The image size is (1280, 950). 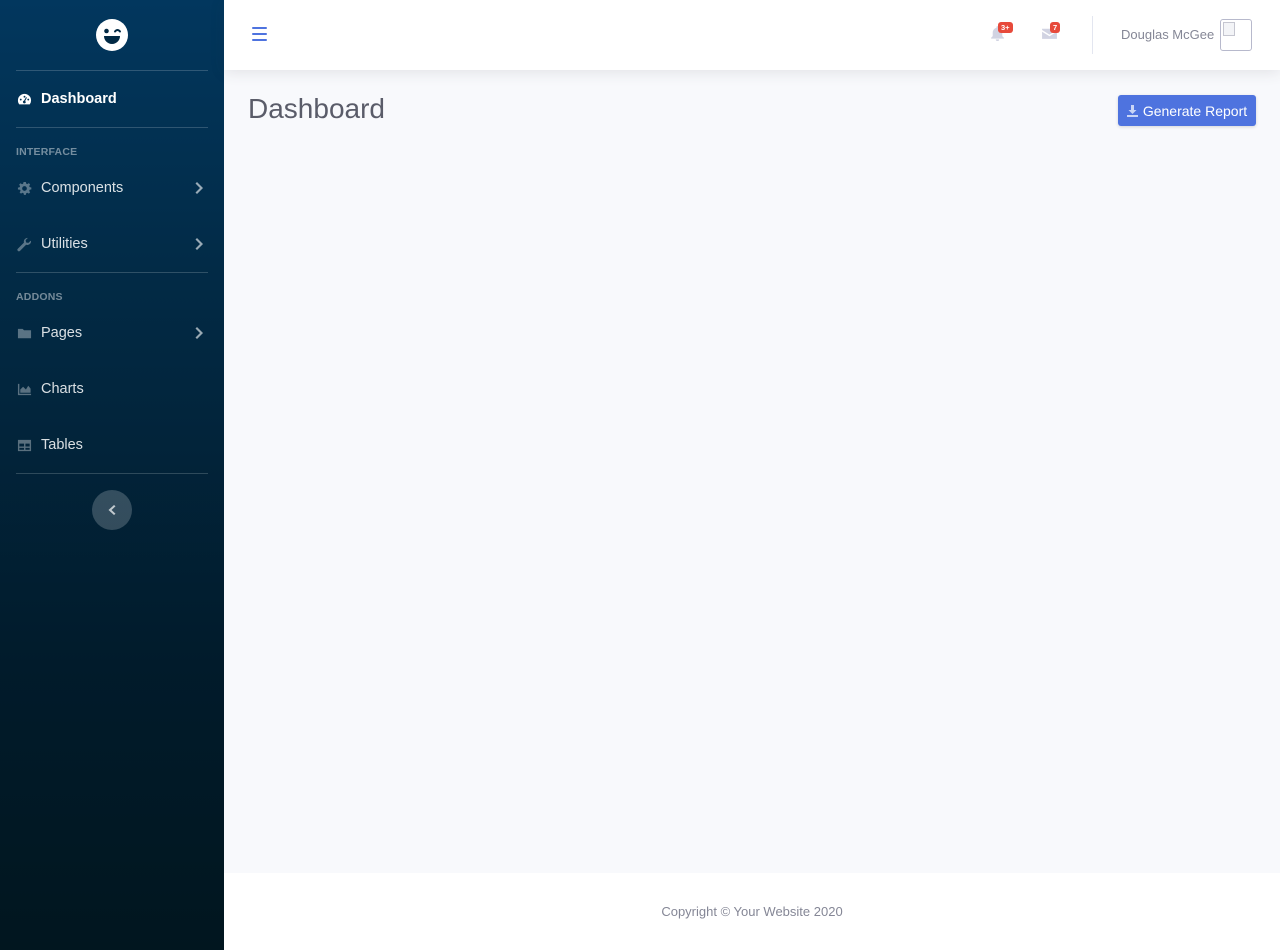 I want to click on download-icon, so click(x=1132, y=110).